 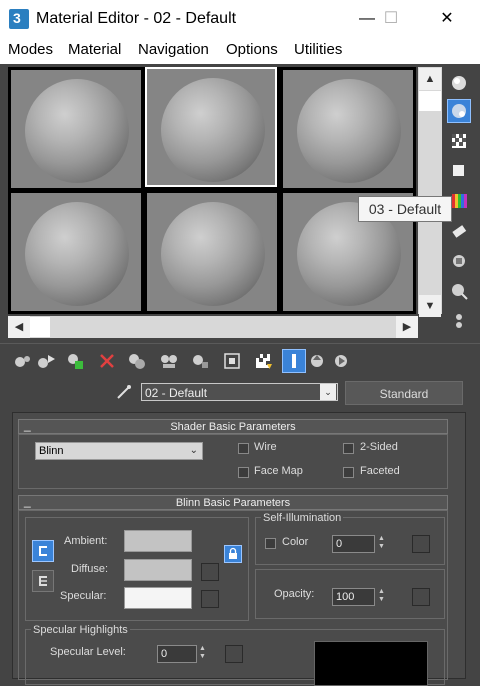 I want to click on specular-map-button, so click(x=210, y=599).